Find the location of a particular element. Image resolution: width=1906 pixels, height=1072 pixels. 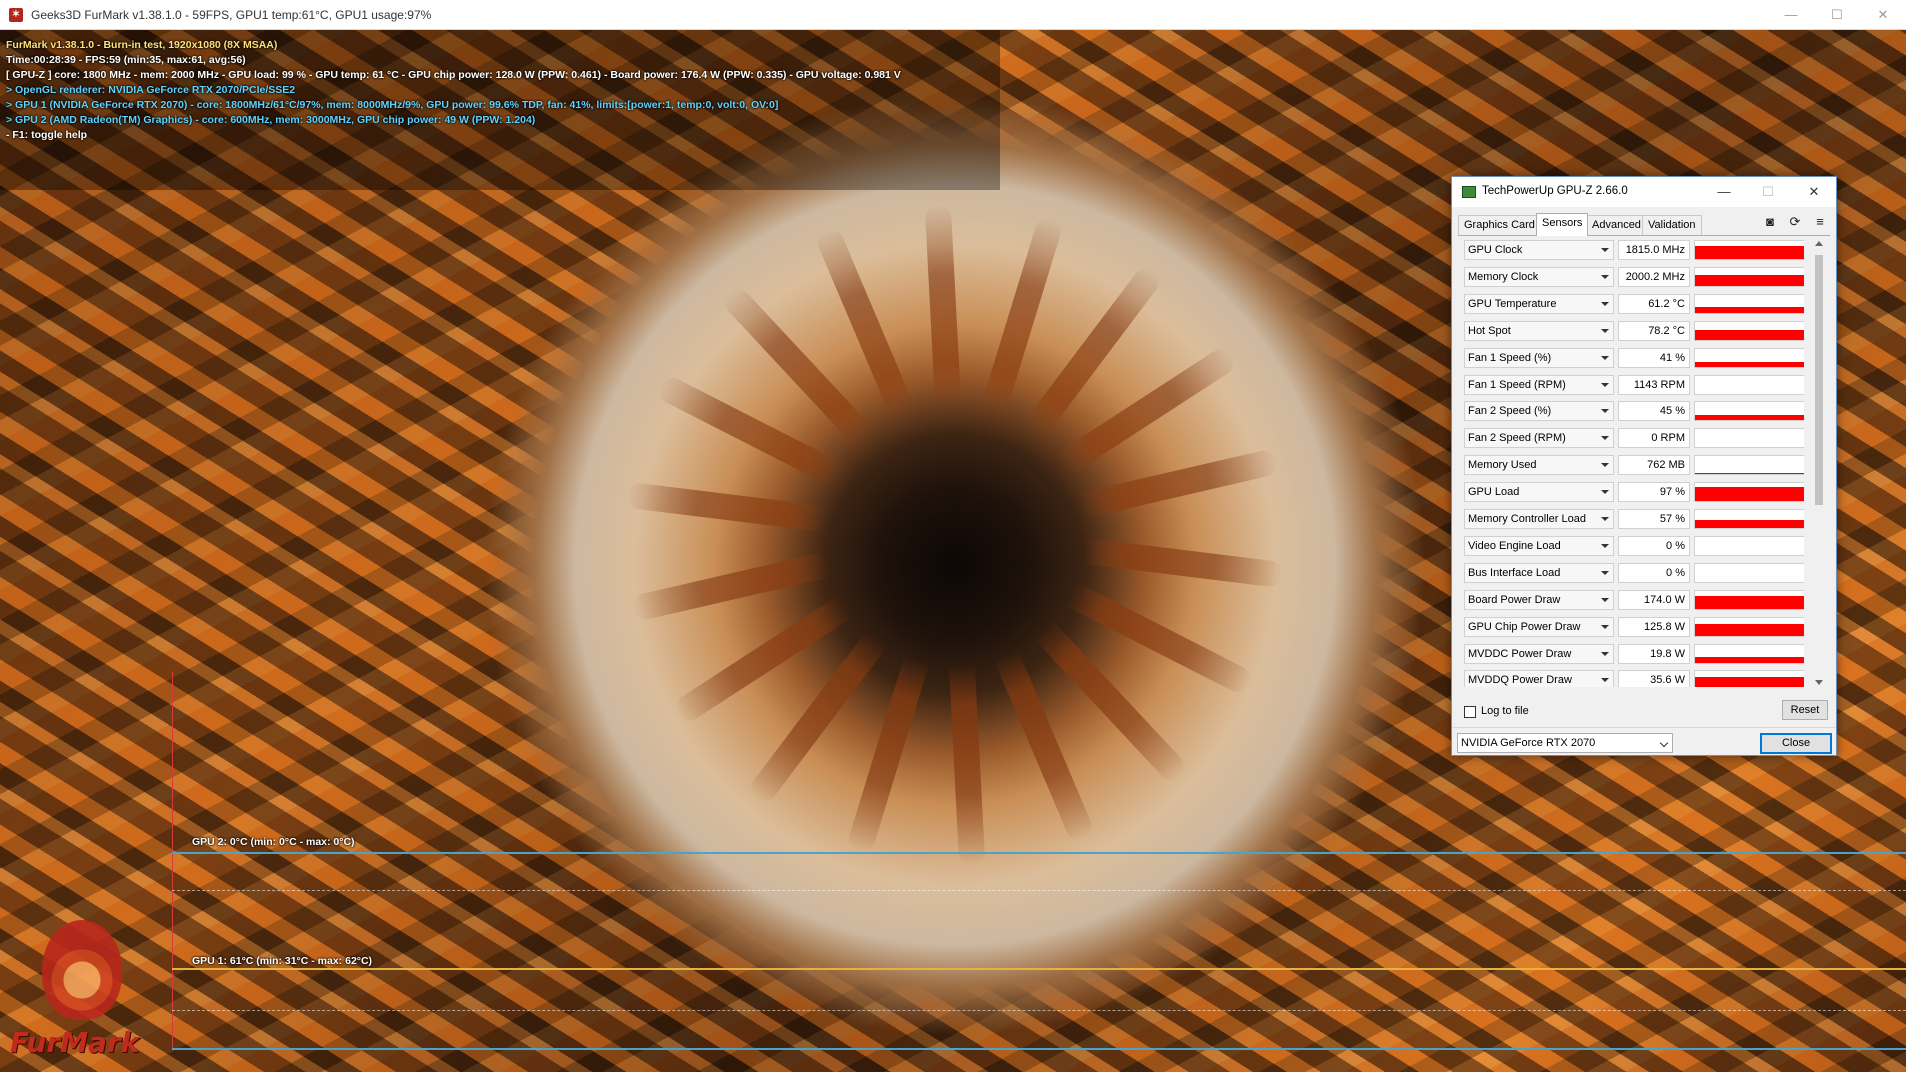

sensor-name-select: Fan 2 Speed (%) is located at coordinates (1539, 411).